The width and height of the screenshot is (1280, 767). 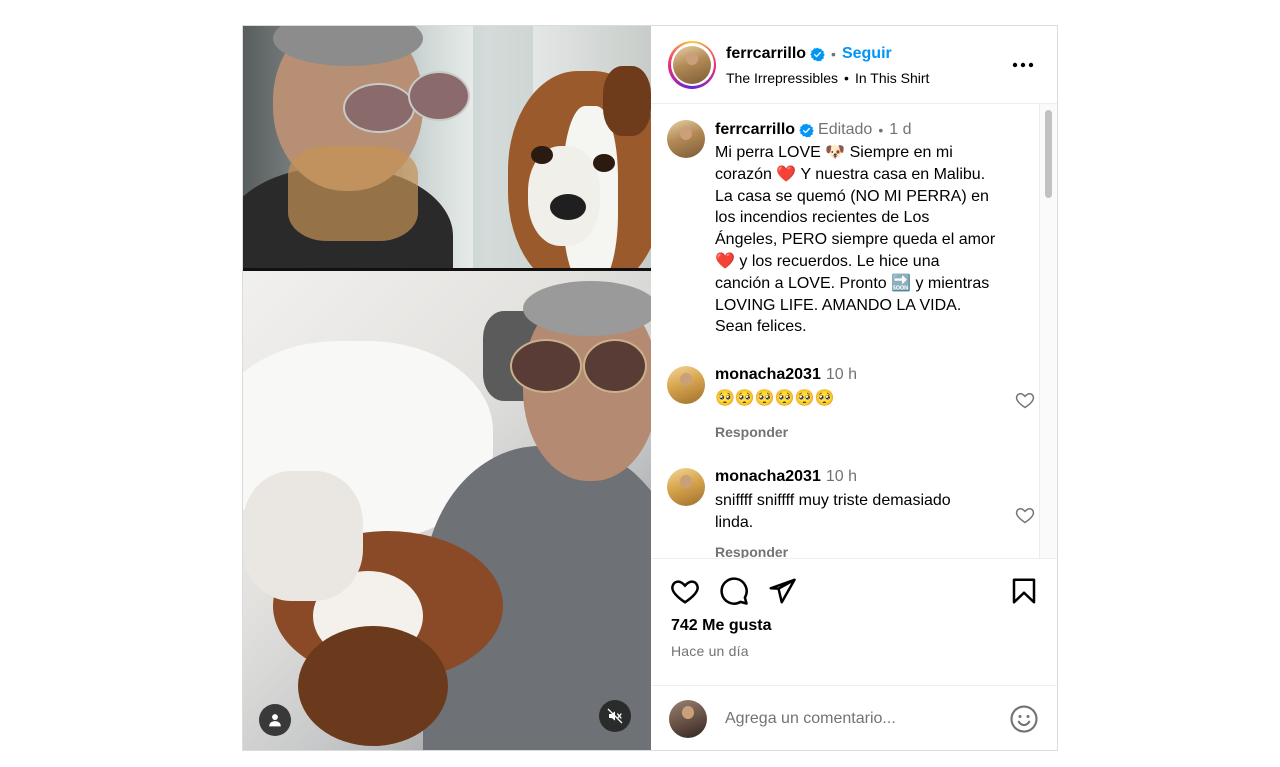 I want to click on current-user-avatar, so click(x=688, y=718).